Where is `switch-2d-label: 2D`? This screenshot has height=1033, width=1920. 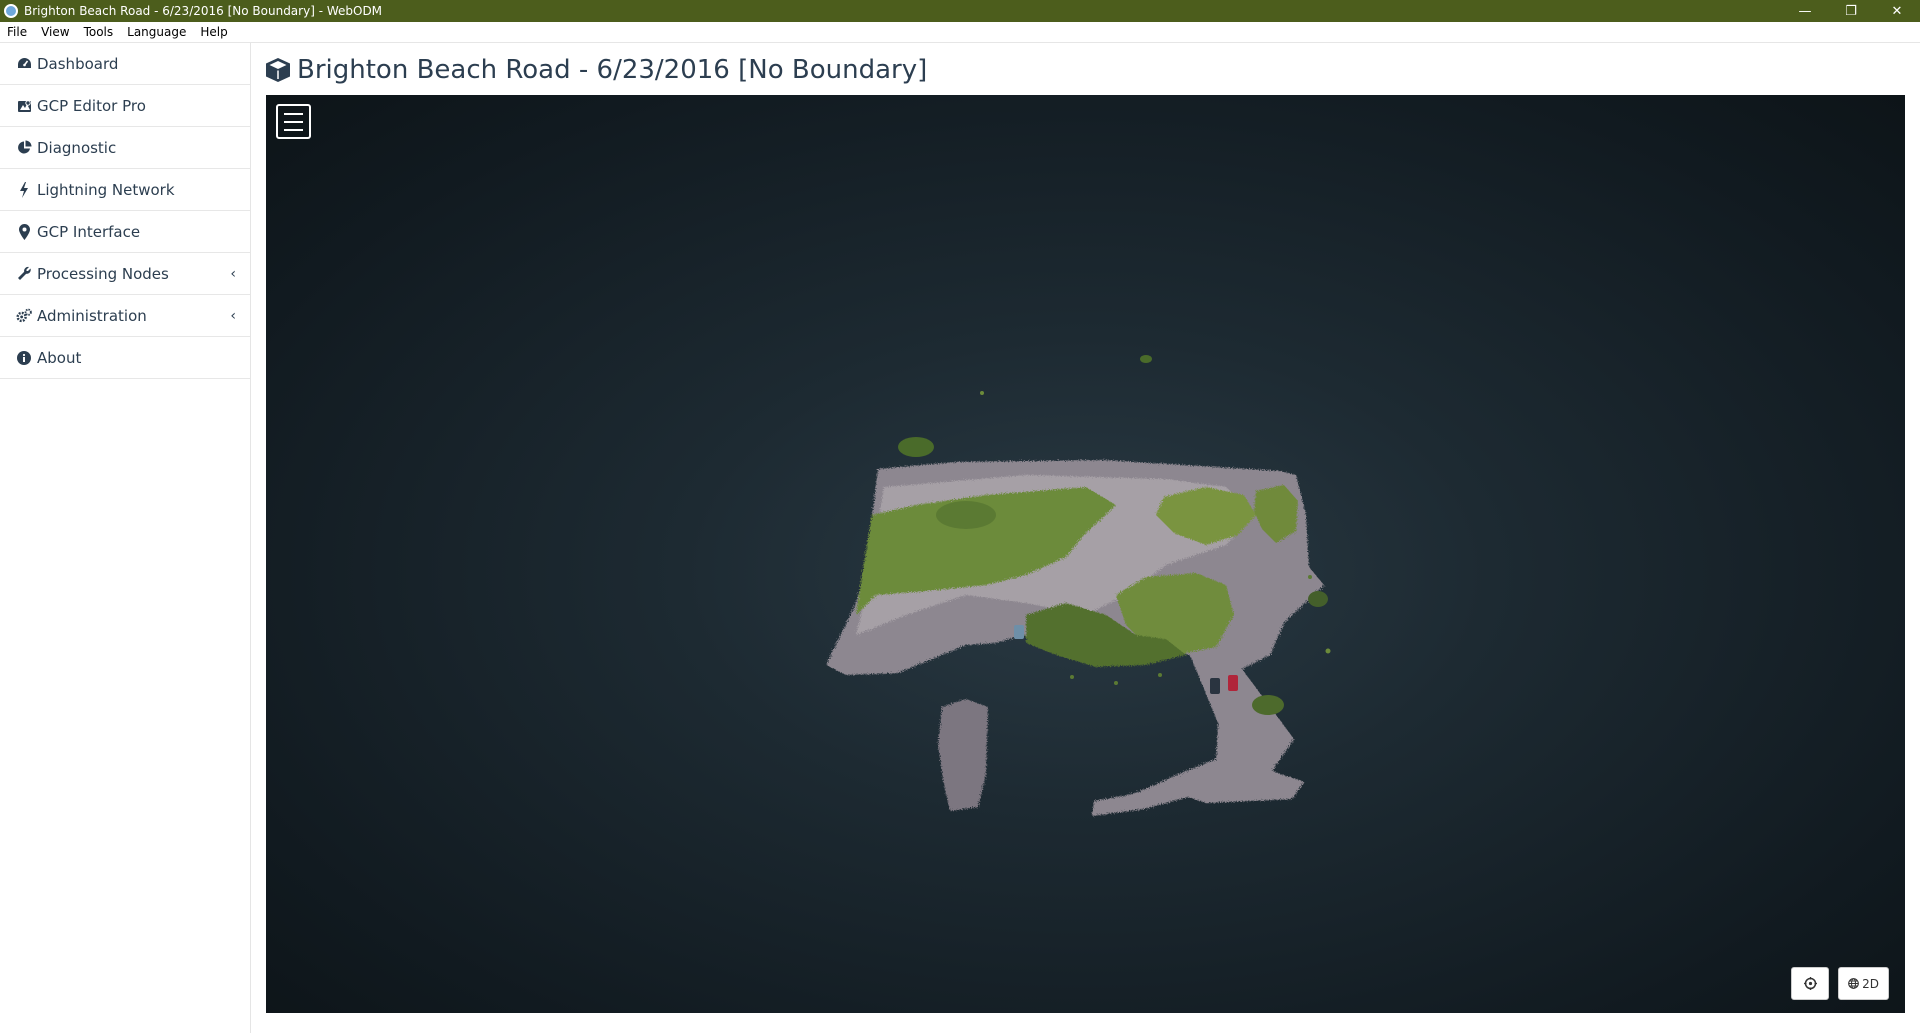 switch-2d-label: 2D is located at coordinates (1870, 983).